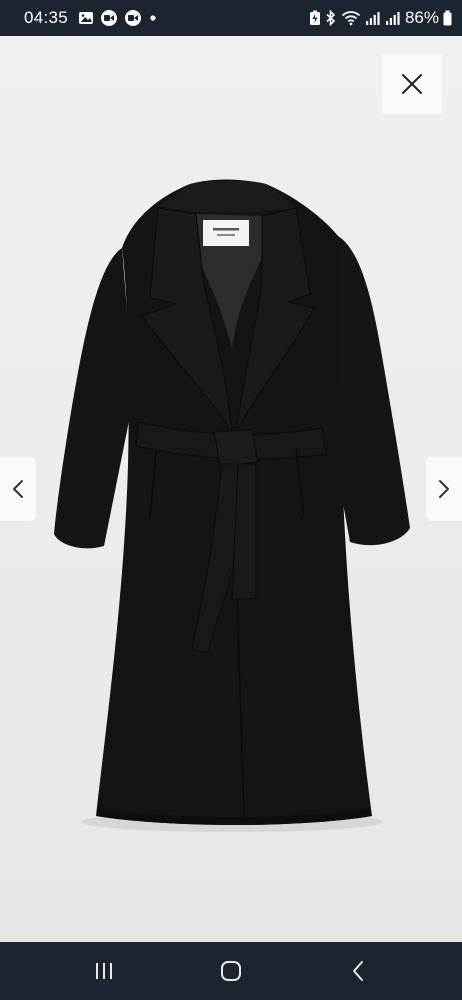 The height and width of the screenshot is (1000, 462). I want to click on left-sleeve, so click(94, 398).